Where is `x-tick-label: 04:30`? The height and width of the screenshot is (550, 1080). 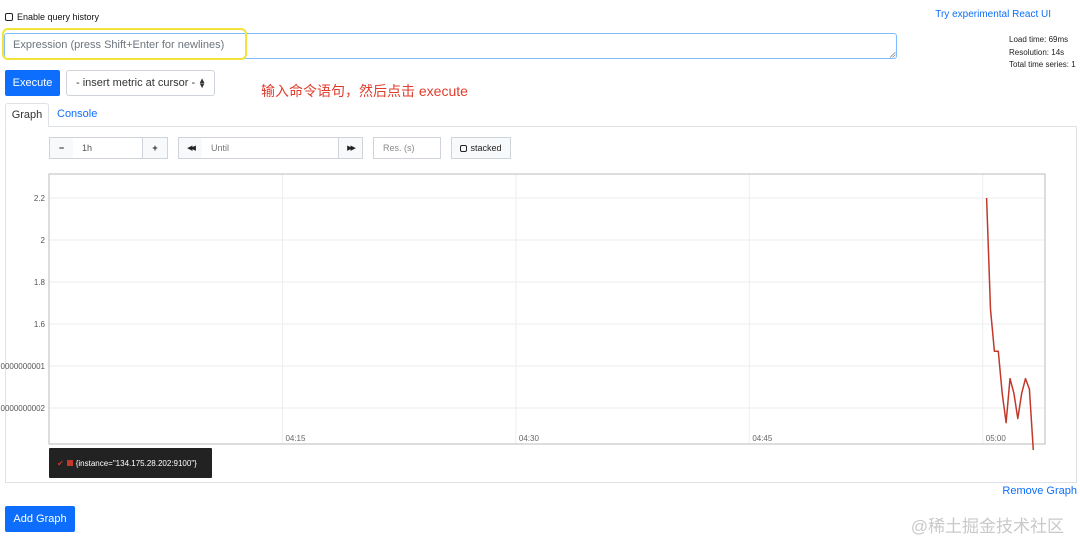
x-tick-label: 04:30 is located at coordinates (529, 438).